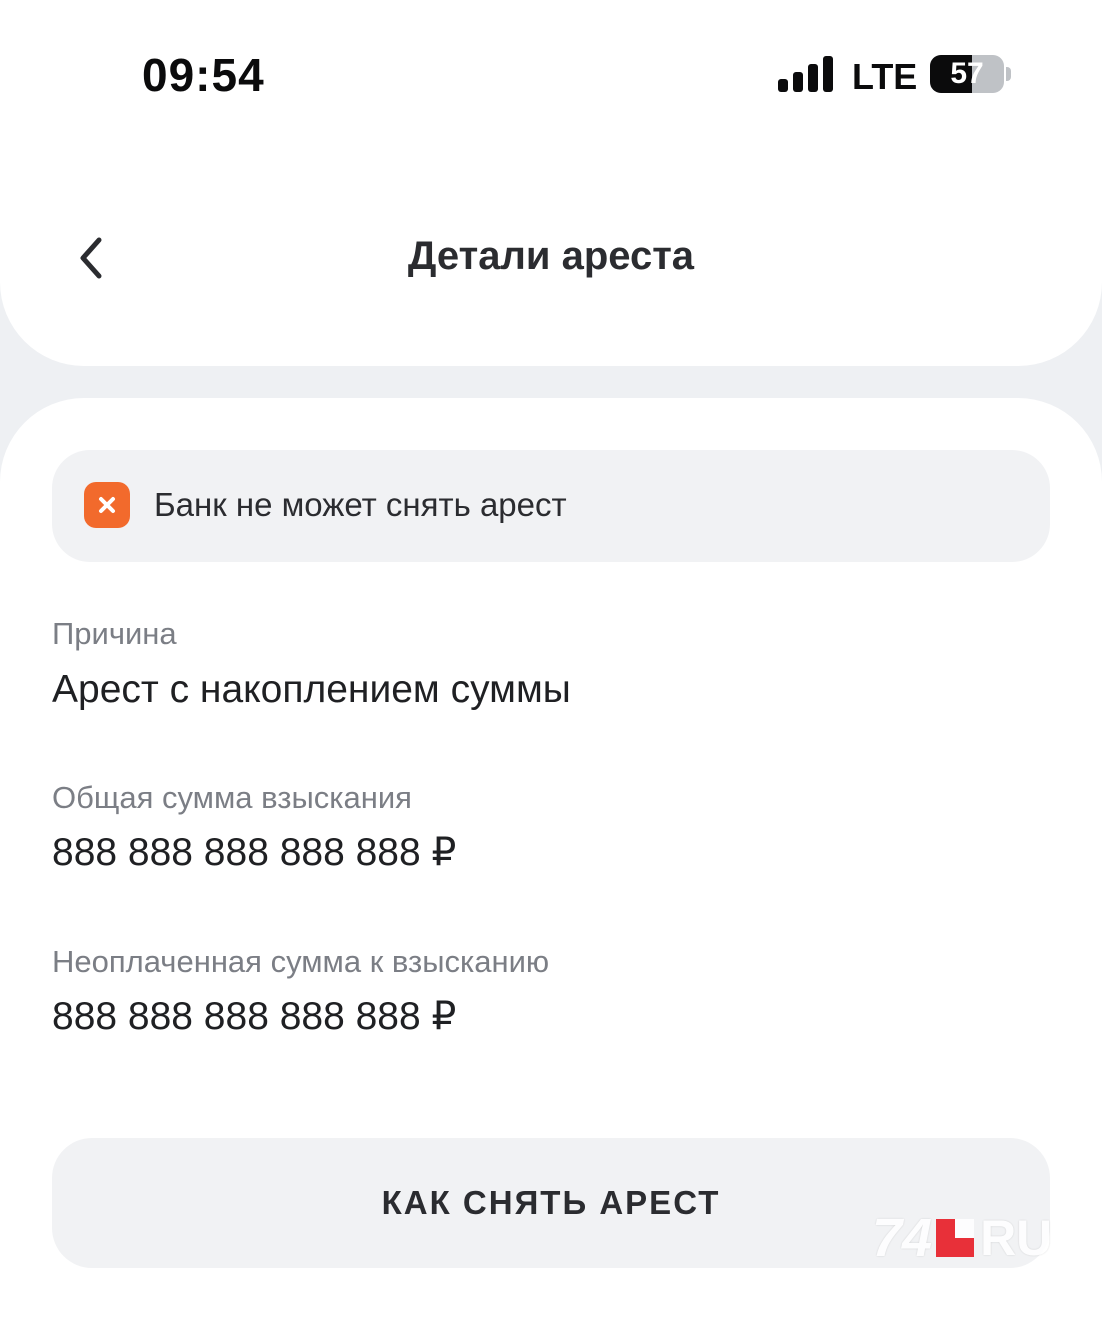 The image size is (1102, 1338). What do you see at coordinates (203, 75) in the screenshot?
I see `status-time: 09:54` at bounding box center [203, 75].